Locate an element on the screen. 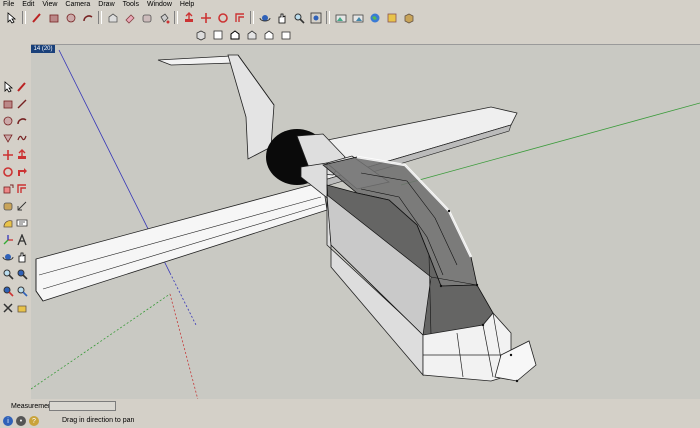 This screenshot has width=700, height=428. walk-icon is located at coordinates (8, 291).